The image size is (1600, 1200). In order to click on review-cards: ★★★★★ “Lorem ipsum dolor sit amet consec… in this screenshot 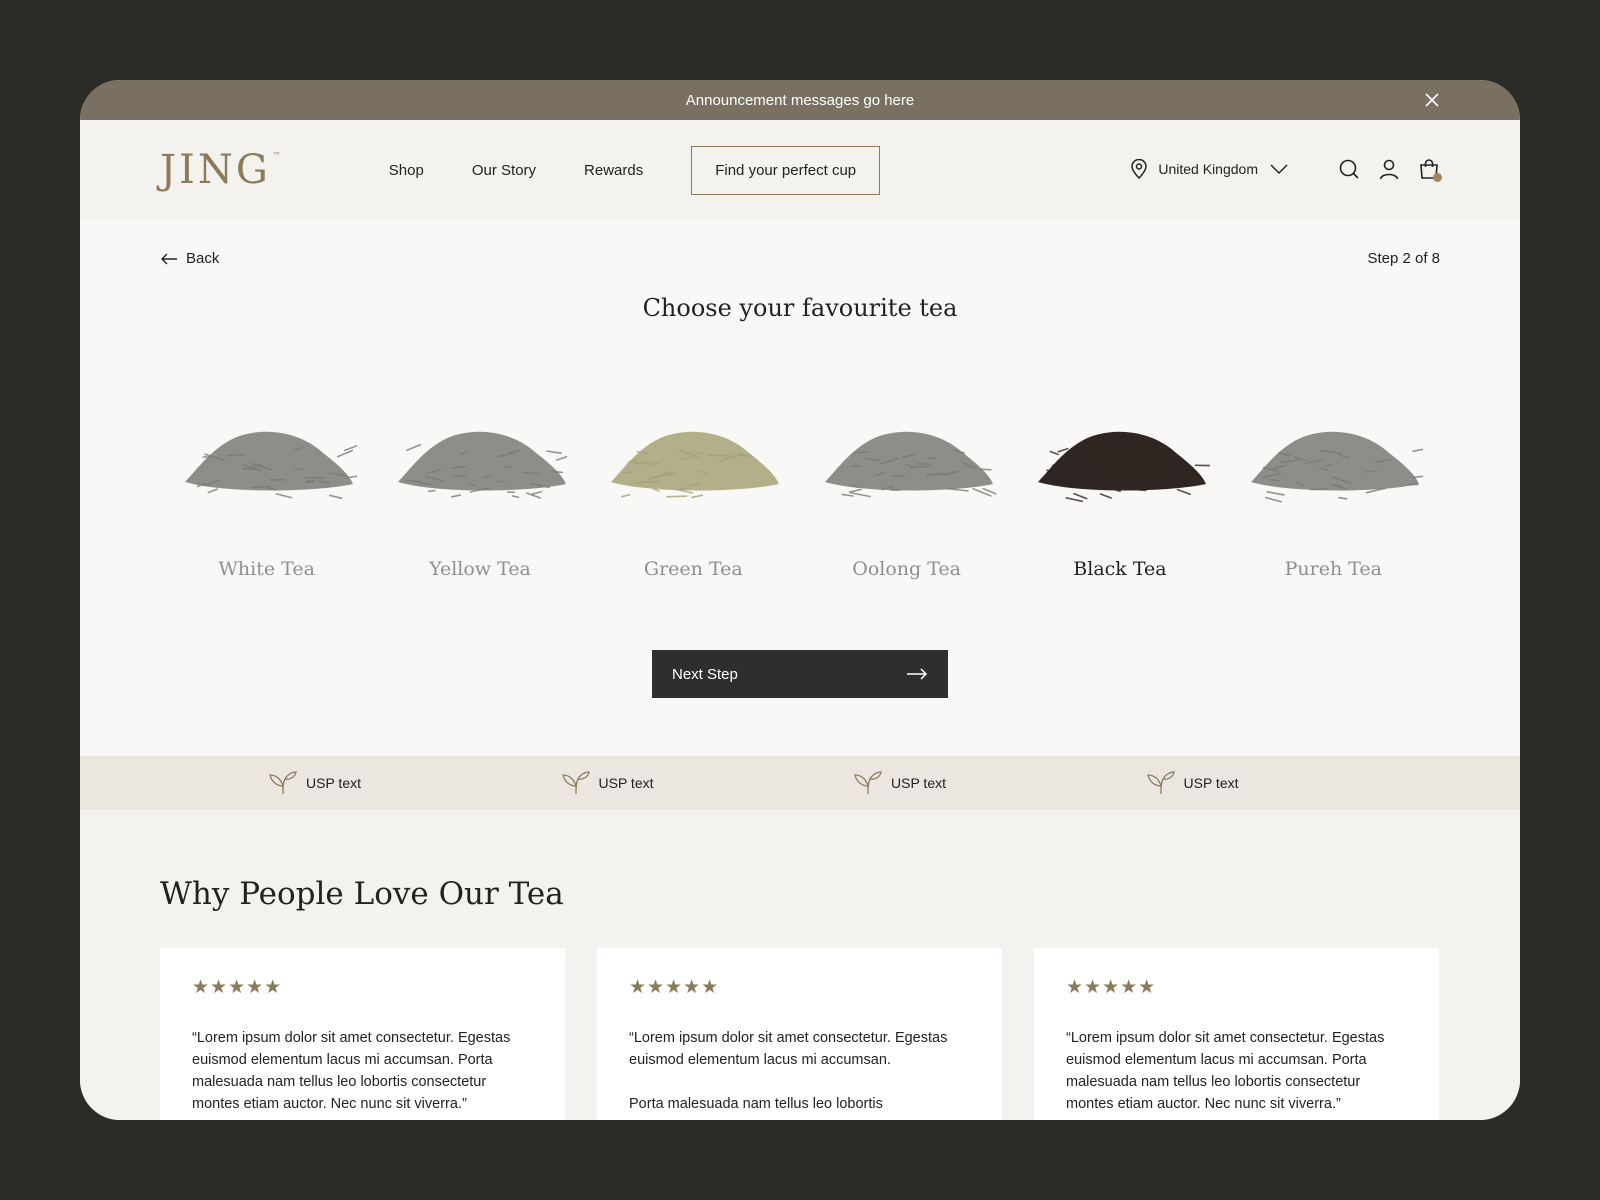, I will do `click(799, 1034)`.